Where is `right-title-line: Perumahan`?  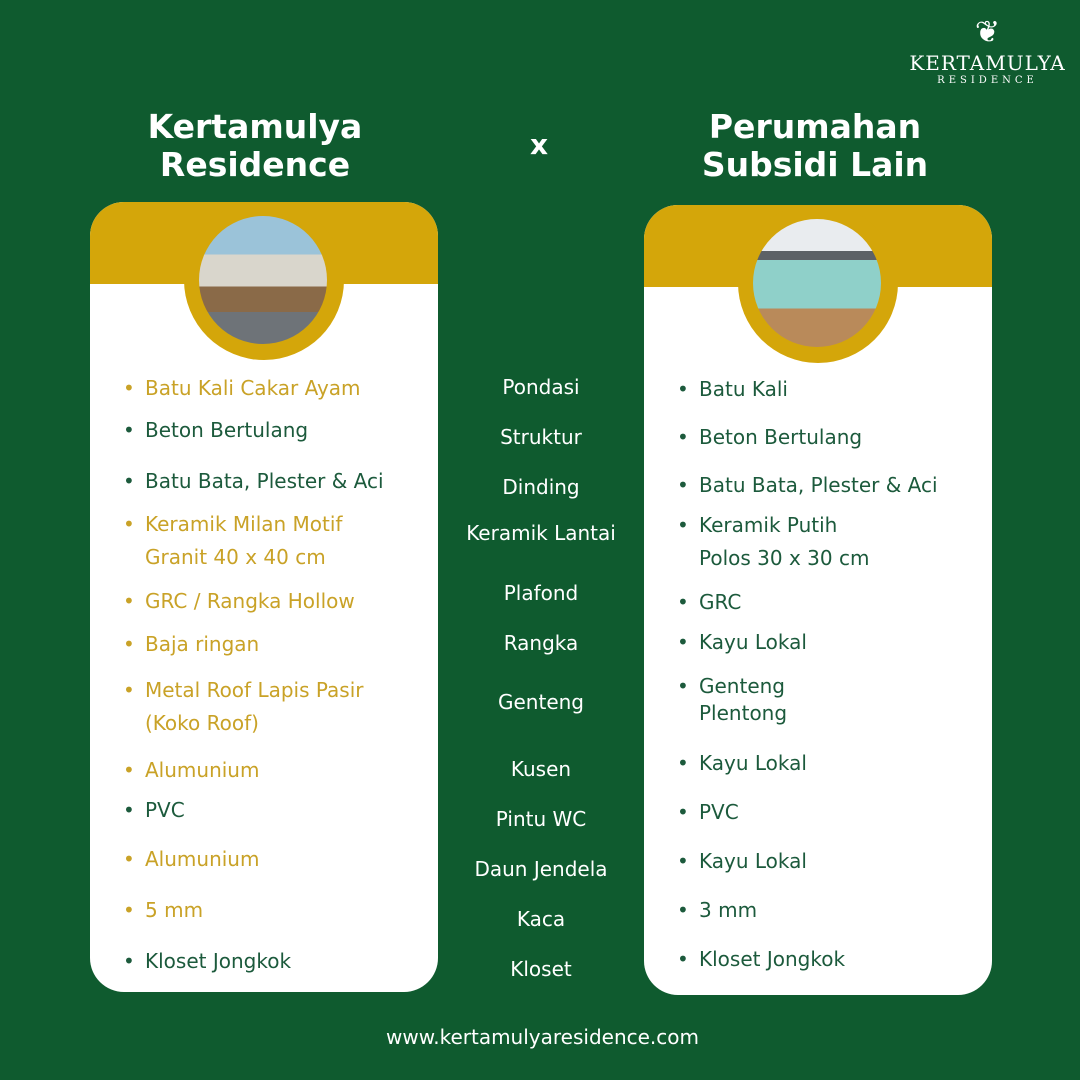 right-title-line: Perumahan is located at coordinates (815, 126).